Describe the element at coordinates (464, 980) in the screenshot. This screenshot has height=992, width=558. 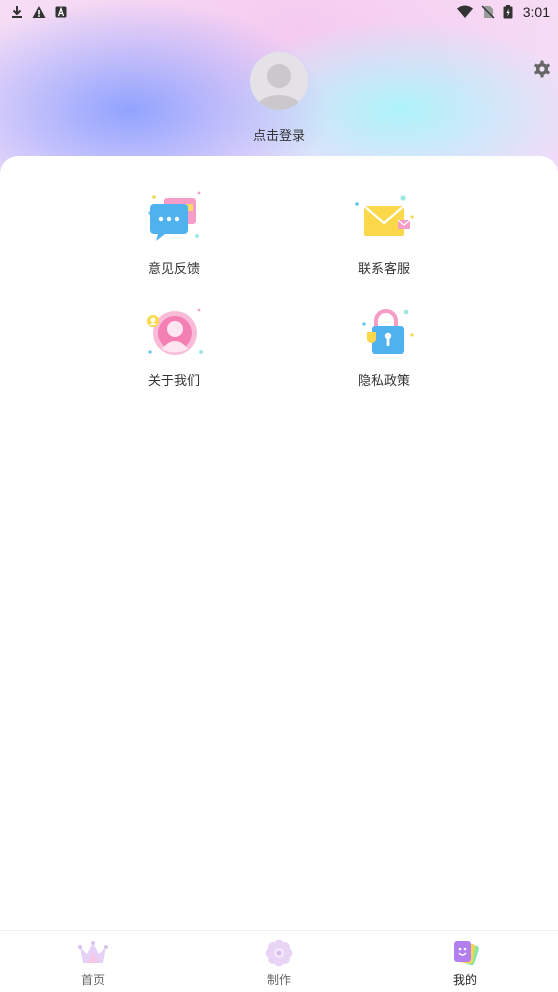
I see `nav-label: 我的` at that location.